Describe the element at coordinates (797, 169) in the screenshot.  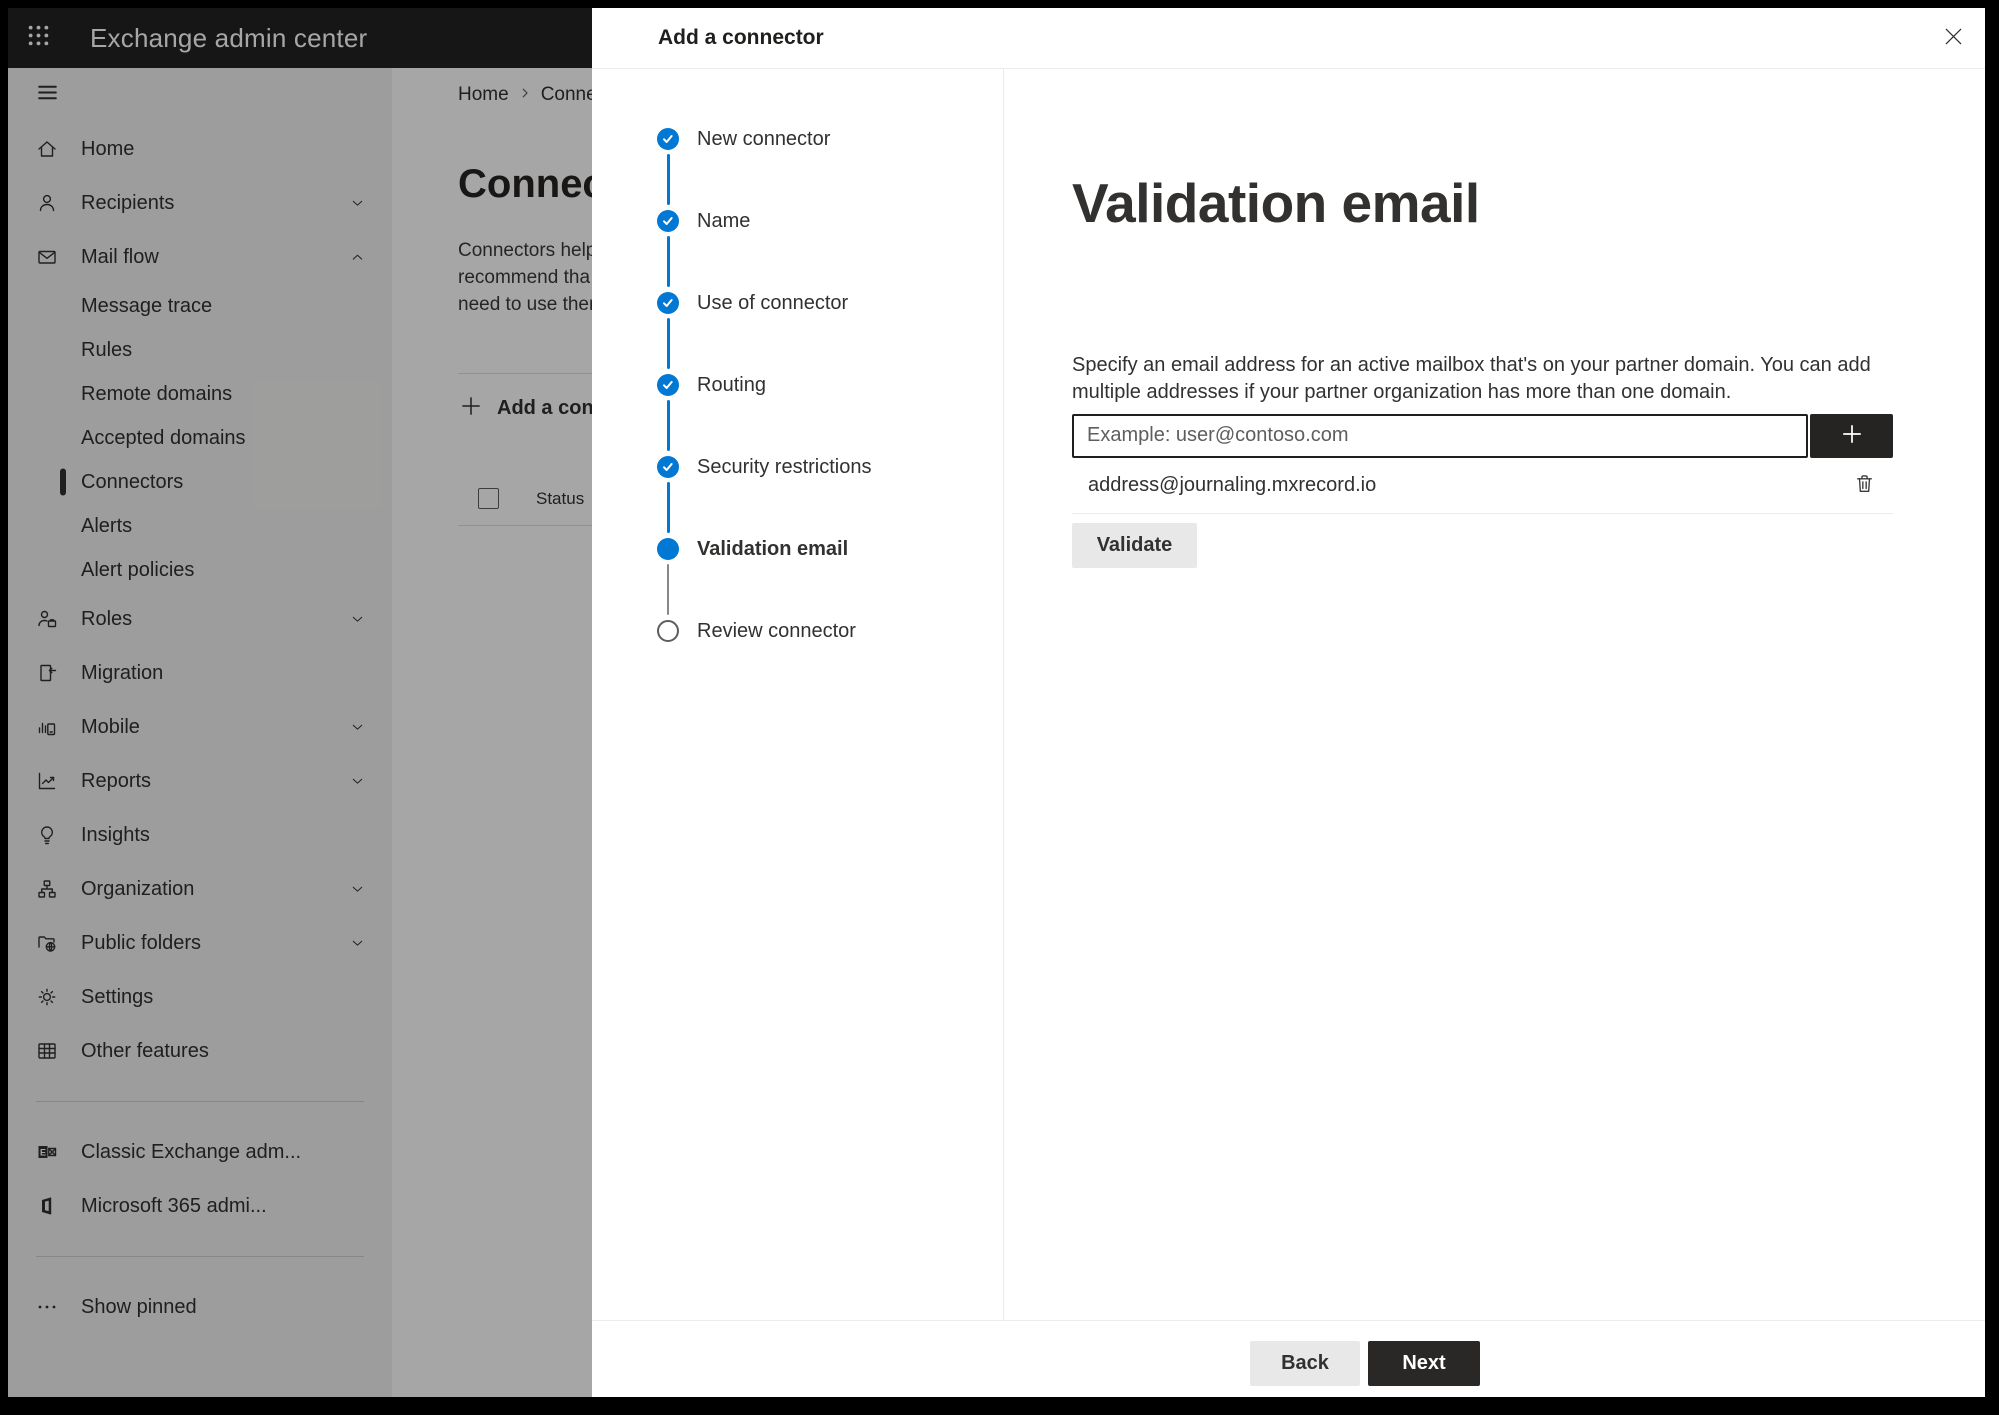
I see `wizard-step-new-connector: New connector` at that location.